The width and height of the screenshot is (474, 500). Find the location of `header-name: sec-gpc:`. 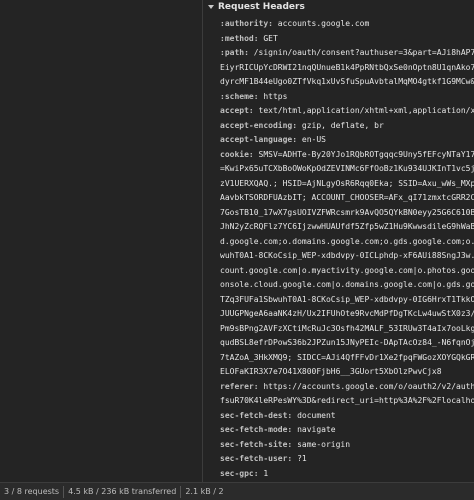

header-name: sec-gpc: is located at coordinates (239, 473).